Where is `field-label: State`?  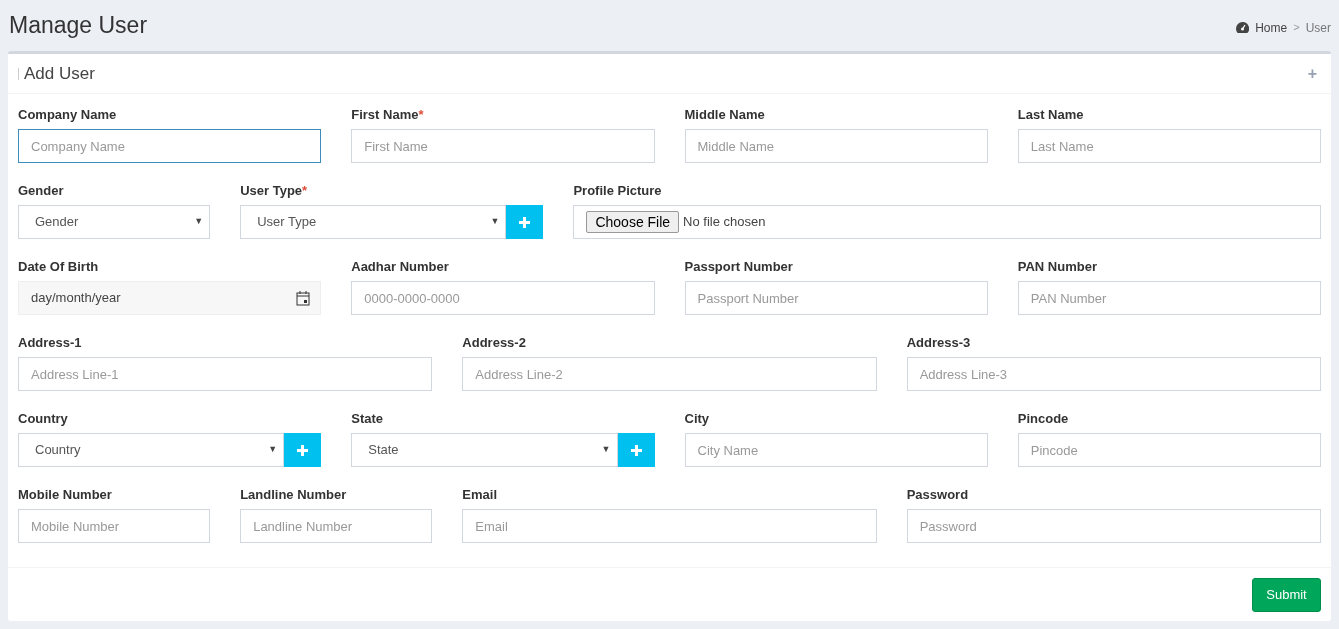
field-label: State is located at coordinates (367, 418).